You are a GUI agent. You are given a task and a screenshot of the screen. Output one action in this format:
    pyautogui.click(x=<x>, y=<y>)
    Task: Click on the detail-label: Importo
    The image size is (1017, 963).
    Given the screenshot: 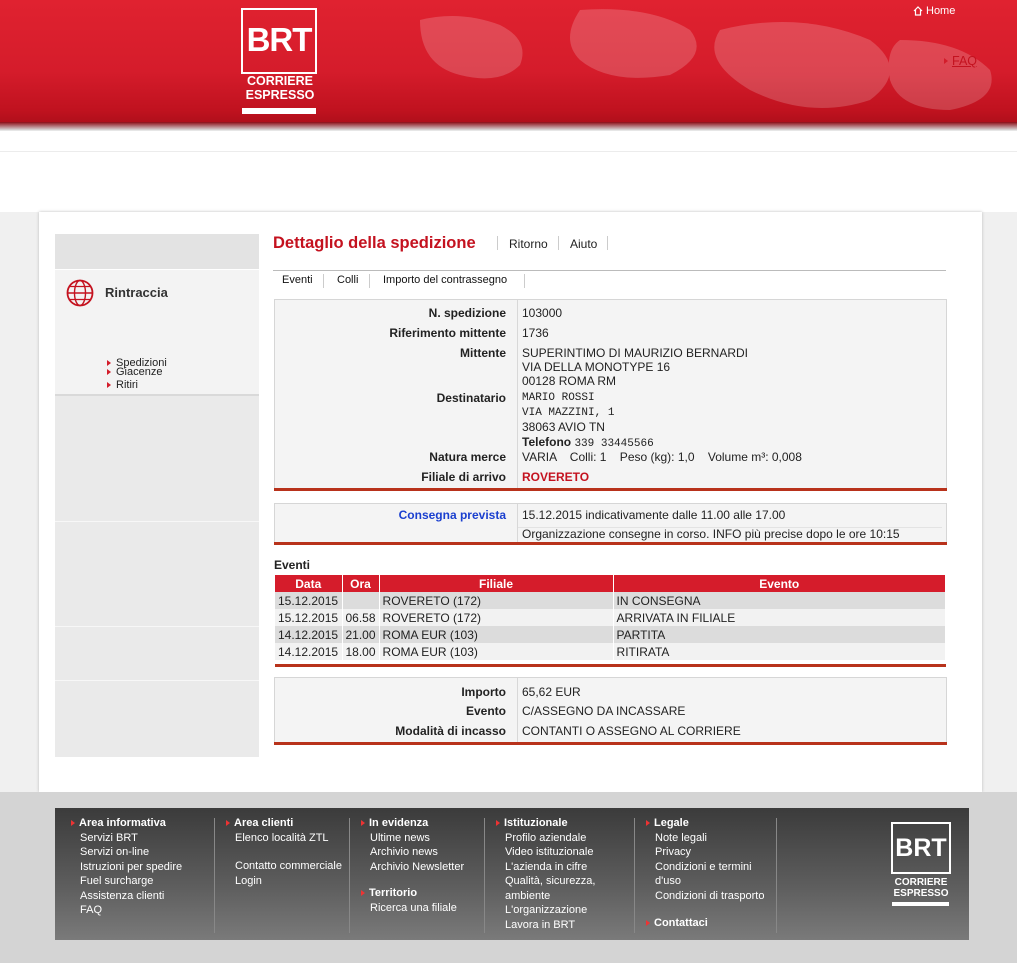 What is the action you would take?
    pyautogui.click(x=483, y=692)
    